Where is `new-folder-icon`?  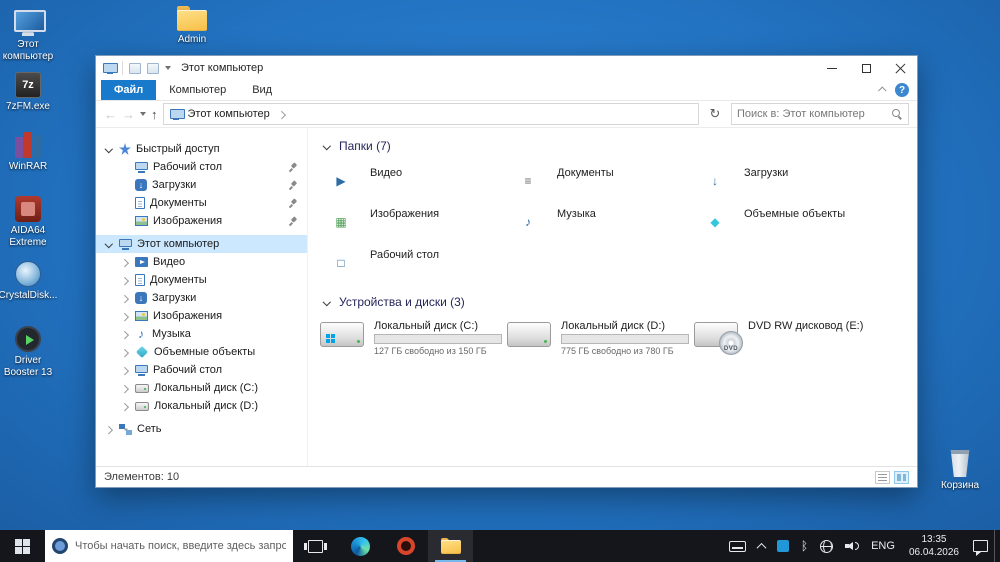 new-folder-icon is located at coordinates (153, 68).